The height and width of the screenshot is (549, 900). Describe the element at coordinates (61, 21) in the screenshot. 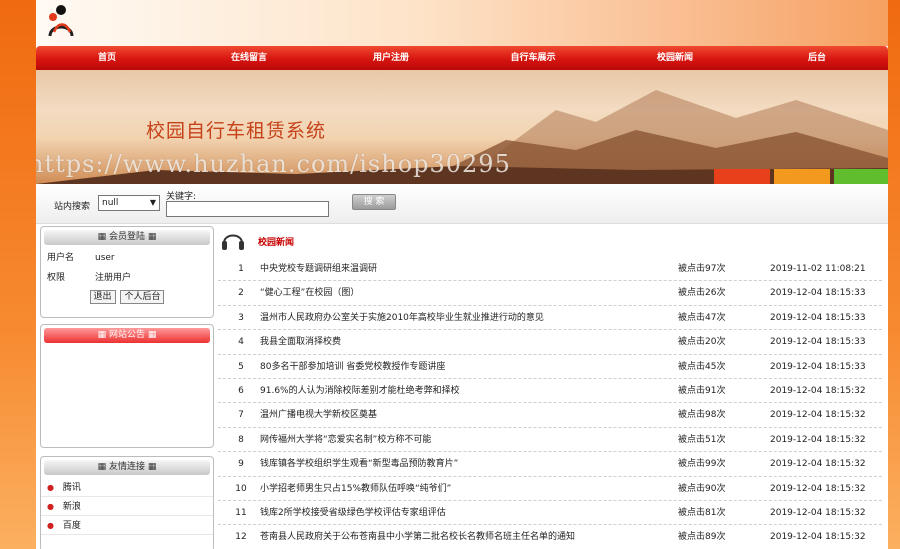

I see `site-logo` at that location.